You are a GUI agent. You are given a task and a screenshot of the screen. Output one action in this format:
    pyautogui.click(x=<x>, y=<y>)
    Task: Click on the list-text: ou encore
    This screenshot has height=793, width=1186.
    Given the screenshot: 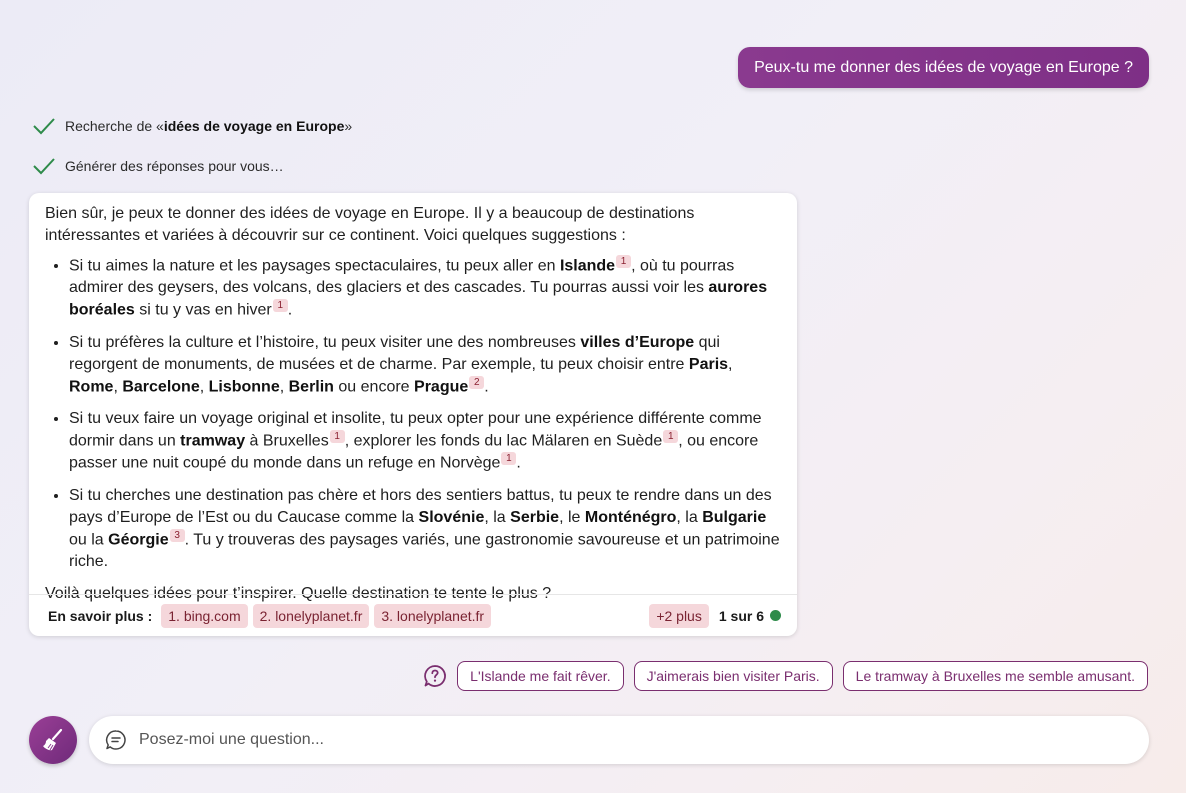 What is the action you would take?
    pyautogui.click(x=374, y=386)
    